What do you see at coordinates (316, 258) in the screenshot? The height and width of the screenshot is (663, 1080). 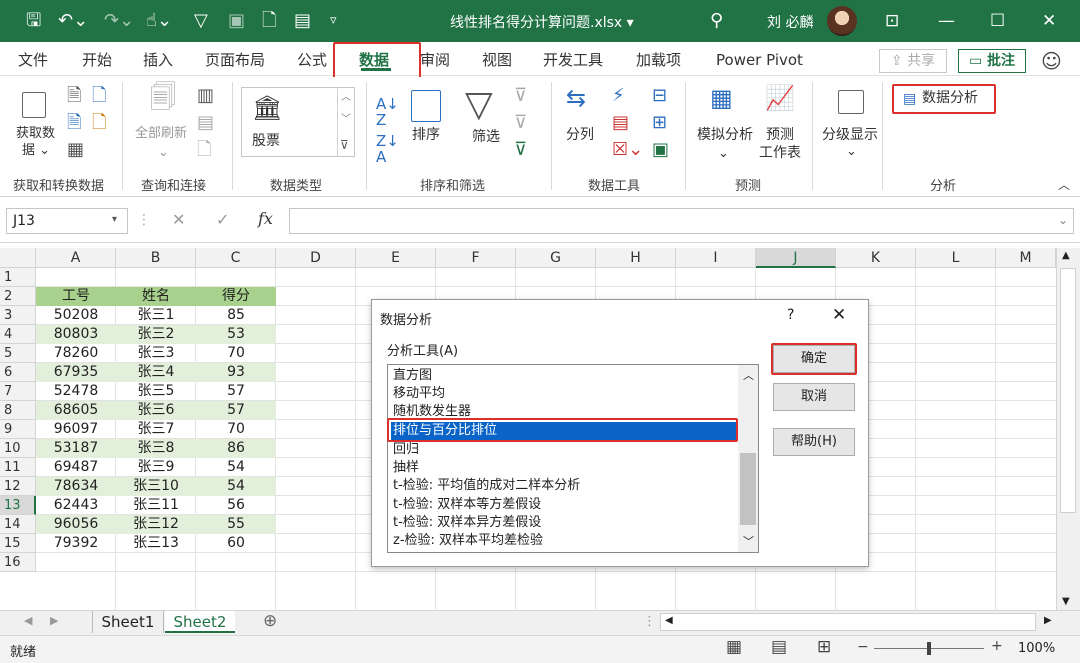 I see `column-header-d: D` at bounding box center [316, 258].